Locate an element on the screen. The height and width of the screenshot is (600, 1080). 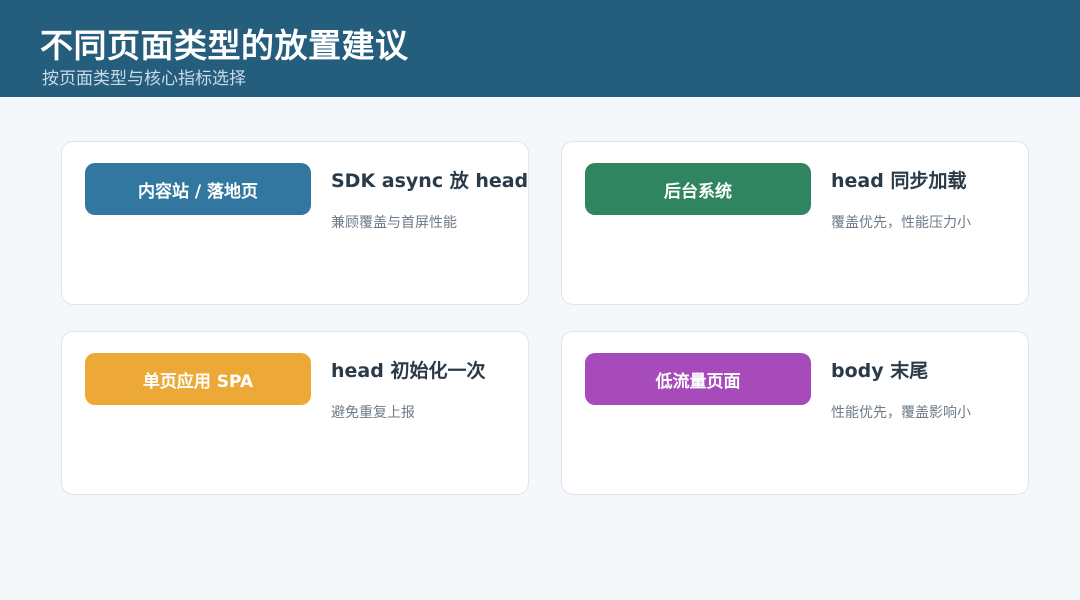
card-low-traffic: 低流量页面 body 末尾 性能优先，覆盖影响小 is located at coordinates (795, 413).